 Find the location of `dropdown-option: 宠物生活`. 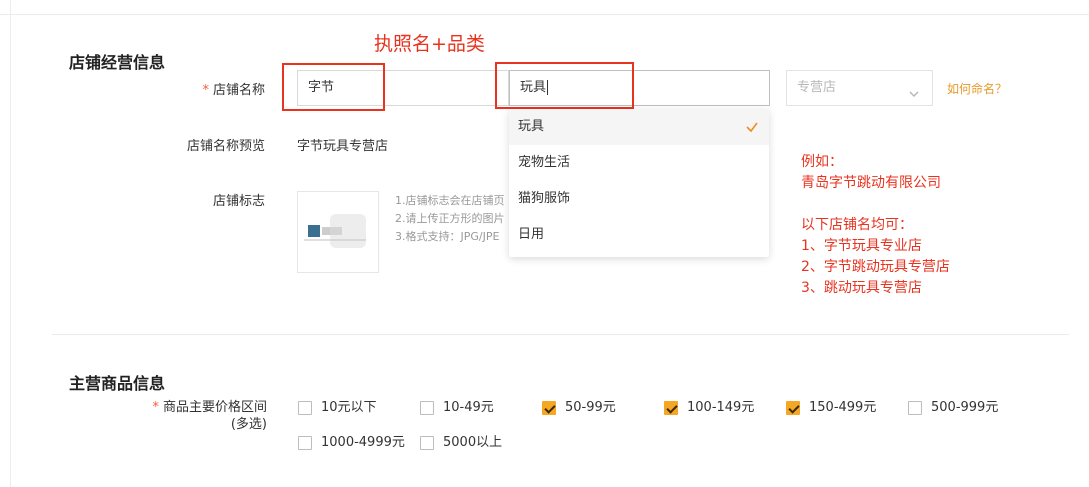

dropdown-option: 宠物生活 is located at coordinates (639, 163).